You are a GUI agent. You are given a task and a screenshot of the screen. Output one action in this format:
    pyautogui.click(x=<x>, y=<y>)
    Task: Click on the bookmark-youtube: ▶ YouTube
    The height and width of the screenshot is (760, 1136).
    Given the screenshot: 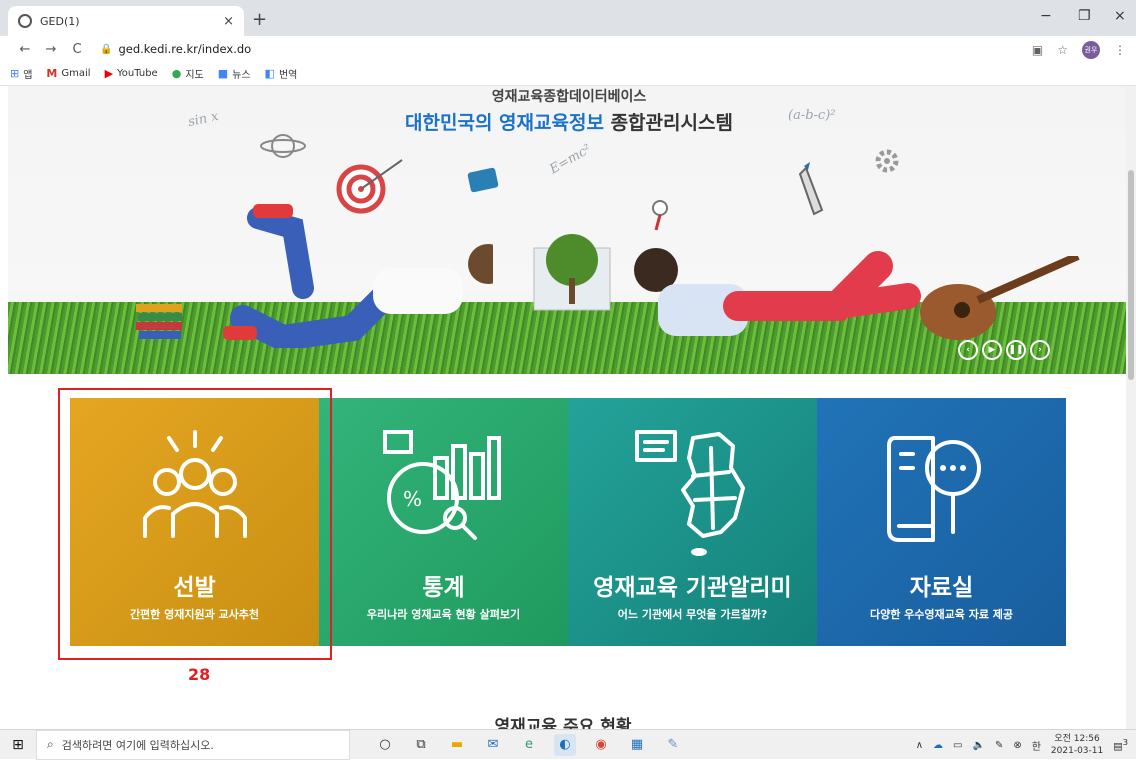 What is the action you would take?
    pyautogui.click(x=131, y=73)
    